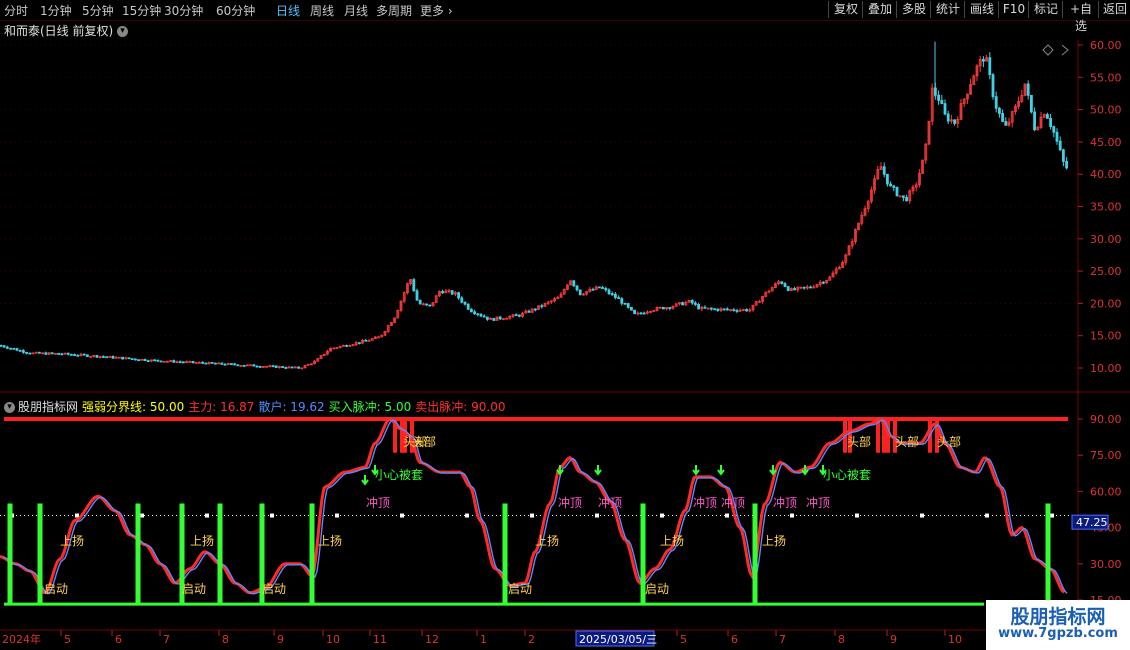  I want to click on period-tab-4: 30分钟, so click(183, 10).